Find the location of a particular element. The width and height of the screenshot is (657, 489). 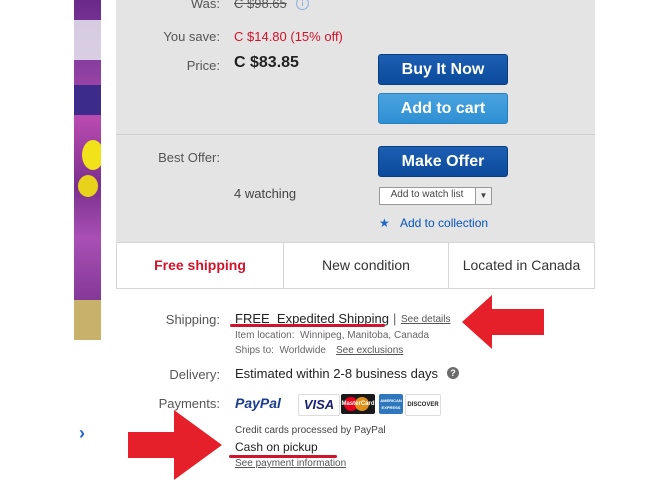

ships-to: Ships to: Worldwide is located at coordinates (280, 350).